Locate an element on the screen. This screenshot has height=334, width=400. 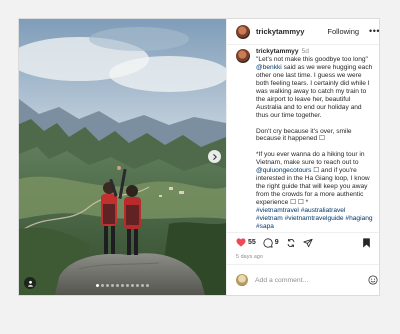
comment-bar is located at coordinates (303, 279).